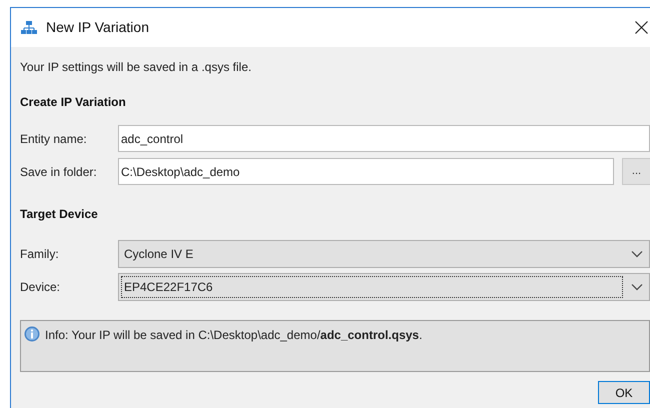  Describe the element at coordinates (372, 287) in the screenshot. I see `dropdown-value: EP4CE22F17C6` at that location.